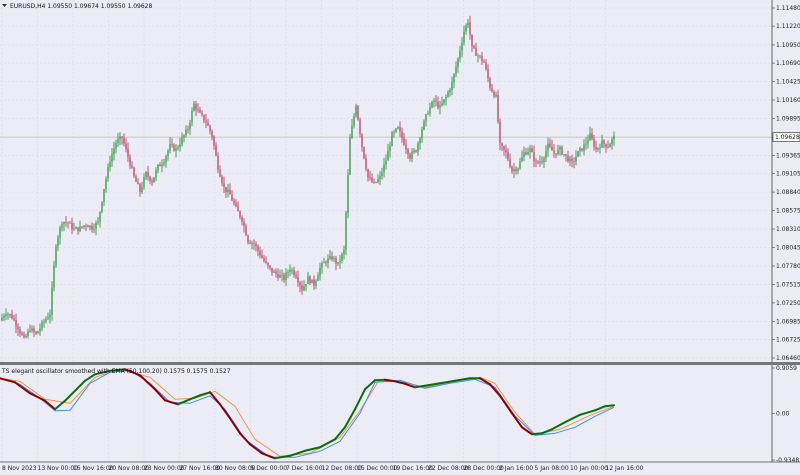 This screenshot has height=475, width=800. What do you see at coordinates (625, 468) in the screenshot?
I see `time-tick-label: 12 Jan 16:00` at bounding box center [625, 468].